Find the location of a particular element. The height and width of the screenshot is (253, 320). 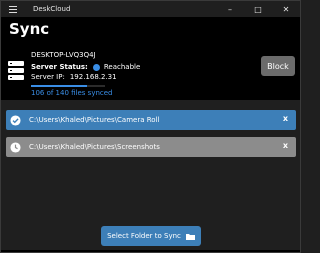

hamburger-menu-icon is located at coordinates (13, 9).